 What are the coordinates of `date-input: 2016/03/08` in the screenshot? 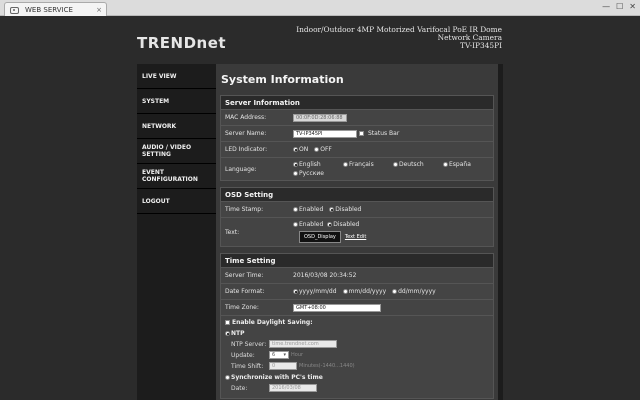 It's located at (293, 388).